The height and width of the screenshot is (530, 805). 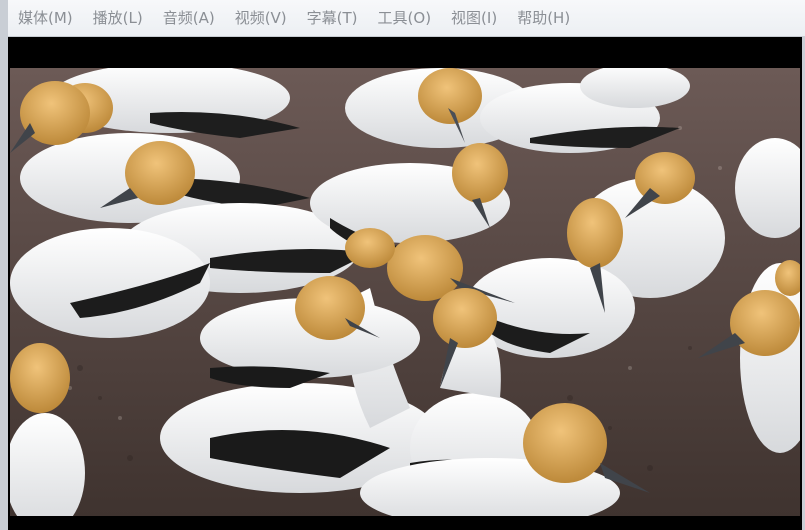 What do you see at coordinates (45, 18) in the screenshot?
I see `menu-media: 媒体(M)` at bounding box center [45, 18].